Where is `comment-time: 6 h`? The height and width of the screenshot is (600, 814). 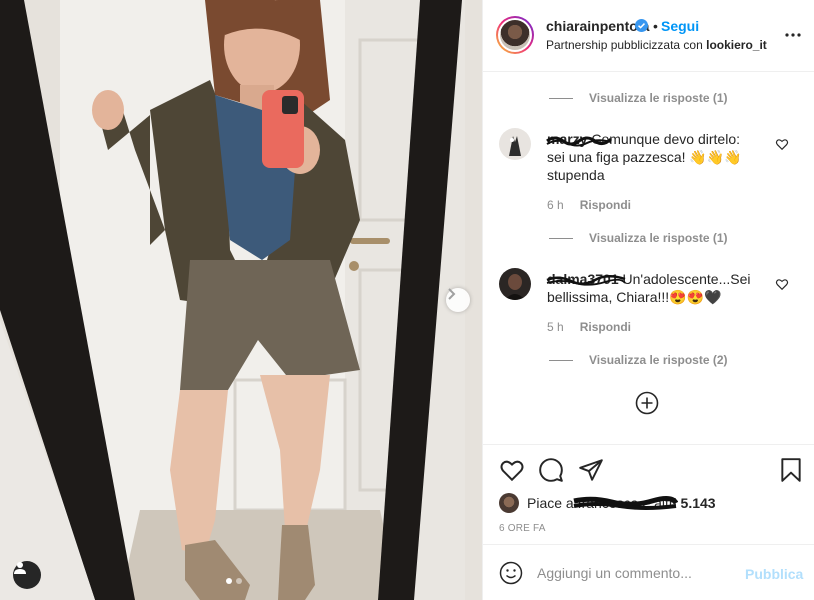 comment-time: 6 h is located at coordinates (555, 205).